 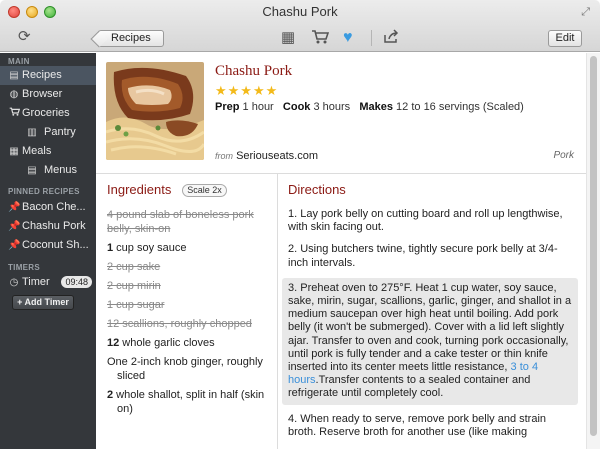 I want to click on recipe-source: from Seriouseats.com, so click(x=266, y=156).